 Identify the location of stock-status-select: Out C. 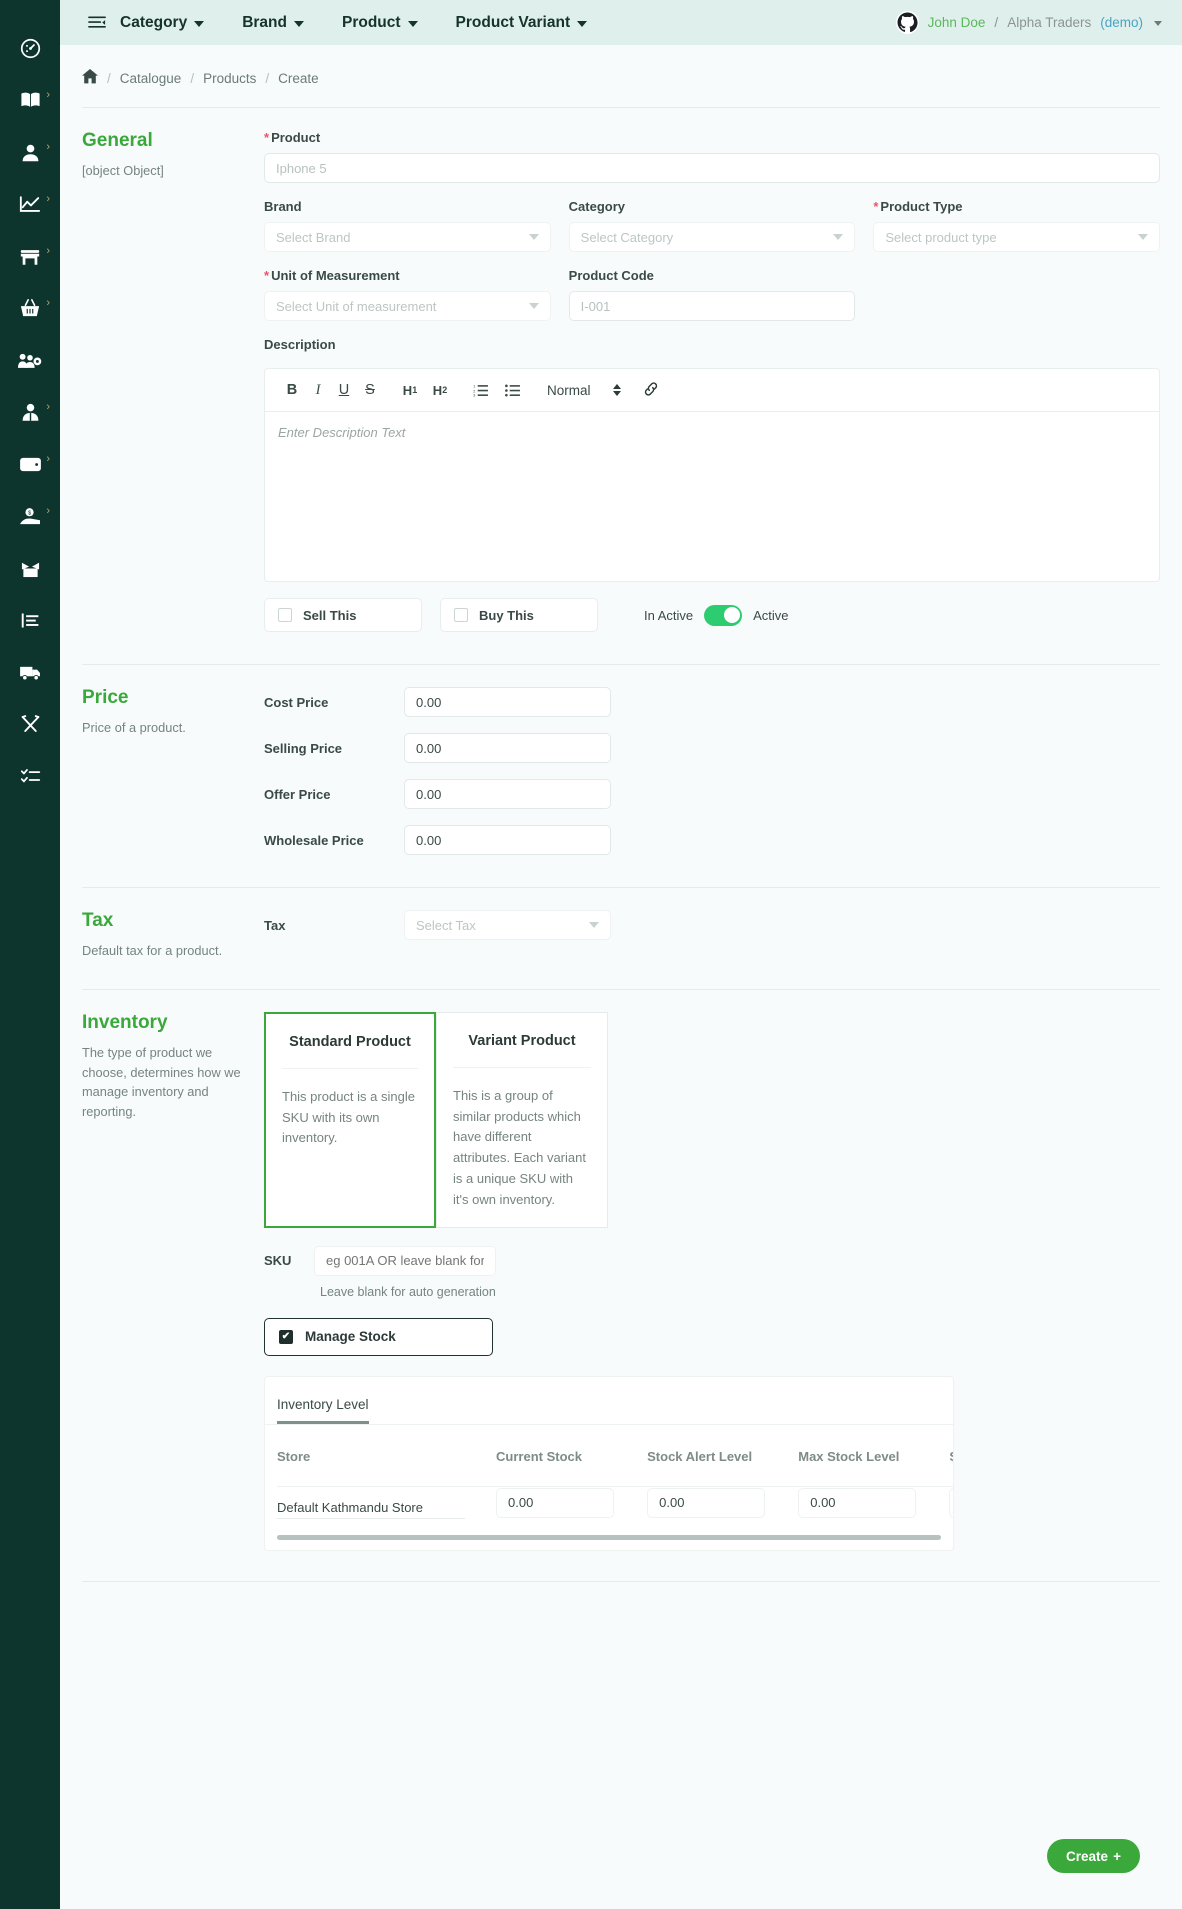
(951, 1502).